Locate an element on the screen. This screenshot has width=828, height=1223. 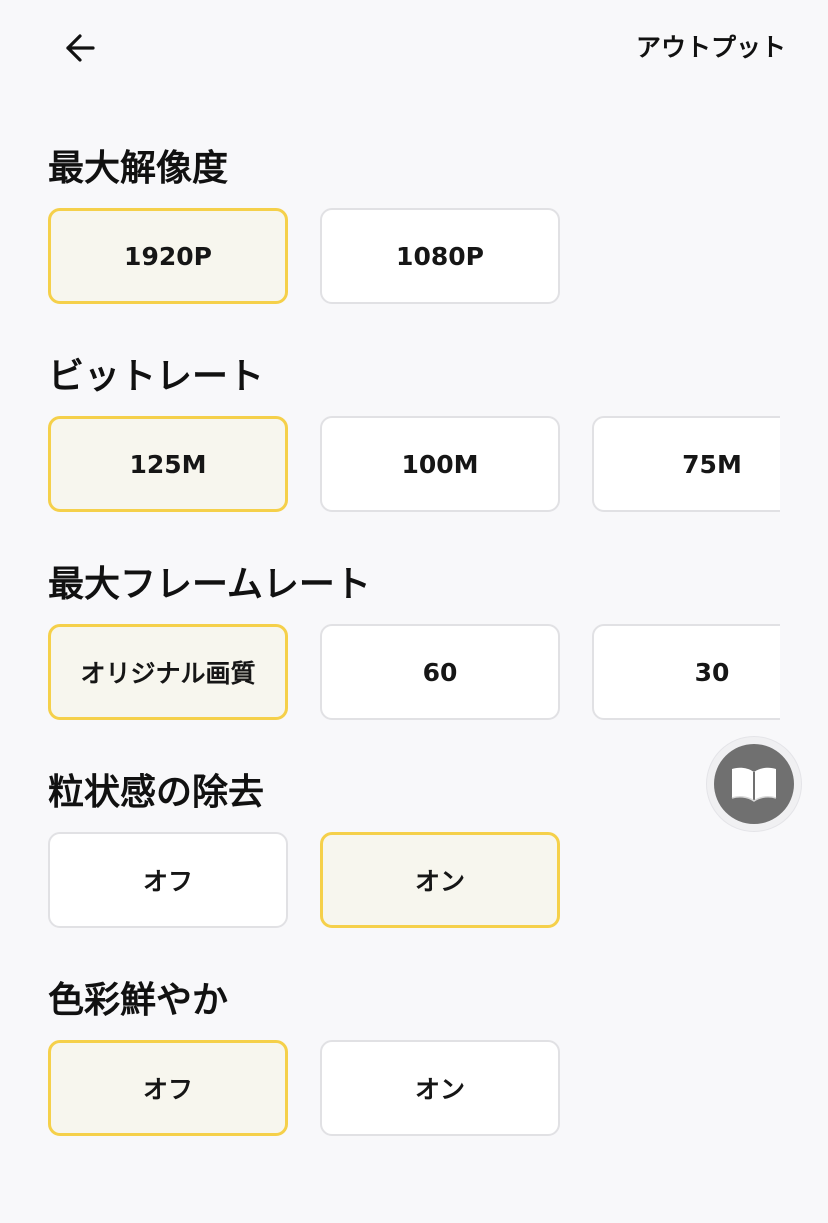
option-vivid-color-on: オン is located at coordinates (440, 1088).